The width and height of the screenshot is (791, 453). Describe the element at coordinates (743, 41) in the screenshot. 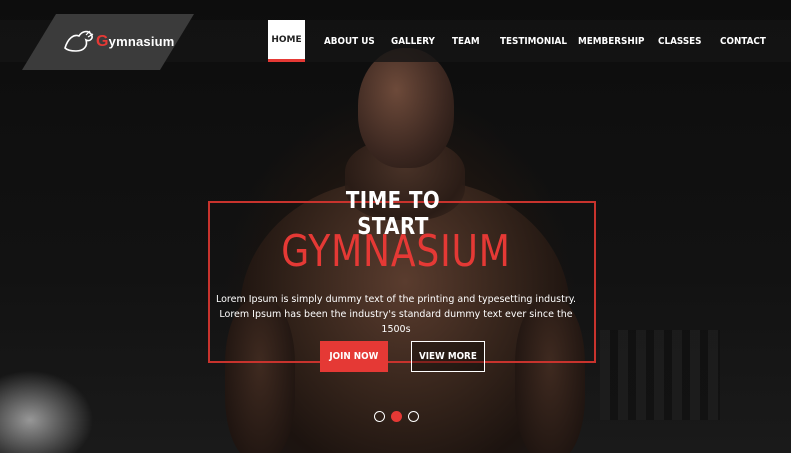

I see `nav-item-contact: CONTACT` at that location.